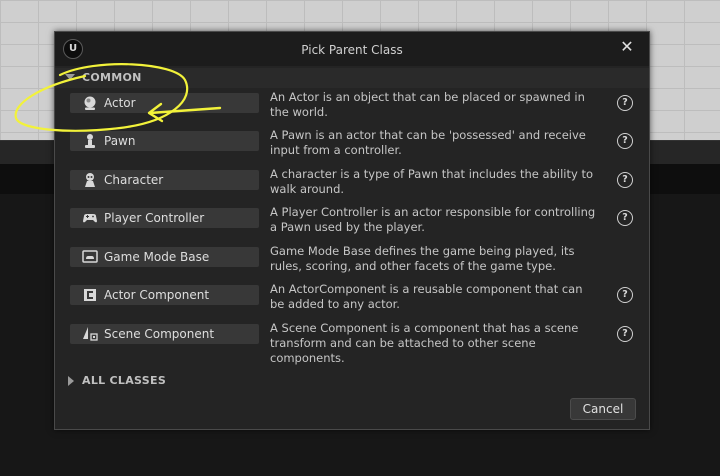 The width and height of the screenshot is (720, 476). Describe the element at coordinates (120, 141) in the screenshot. I see `pawn-button-label: Pawn` at that location.